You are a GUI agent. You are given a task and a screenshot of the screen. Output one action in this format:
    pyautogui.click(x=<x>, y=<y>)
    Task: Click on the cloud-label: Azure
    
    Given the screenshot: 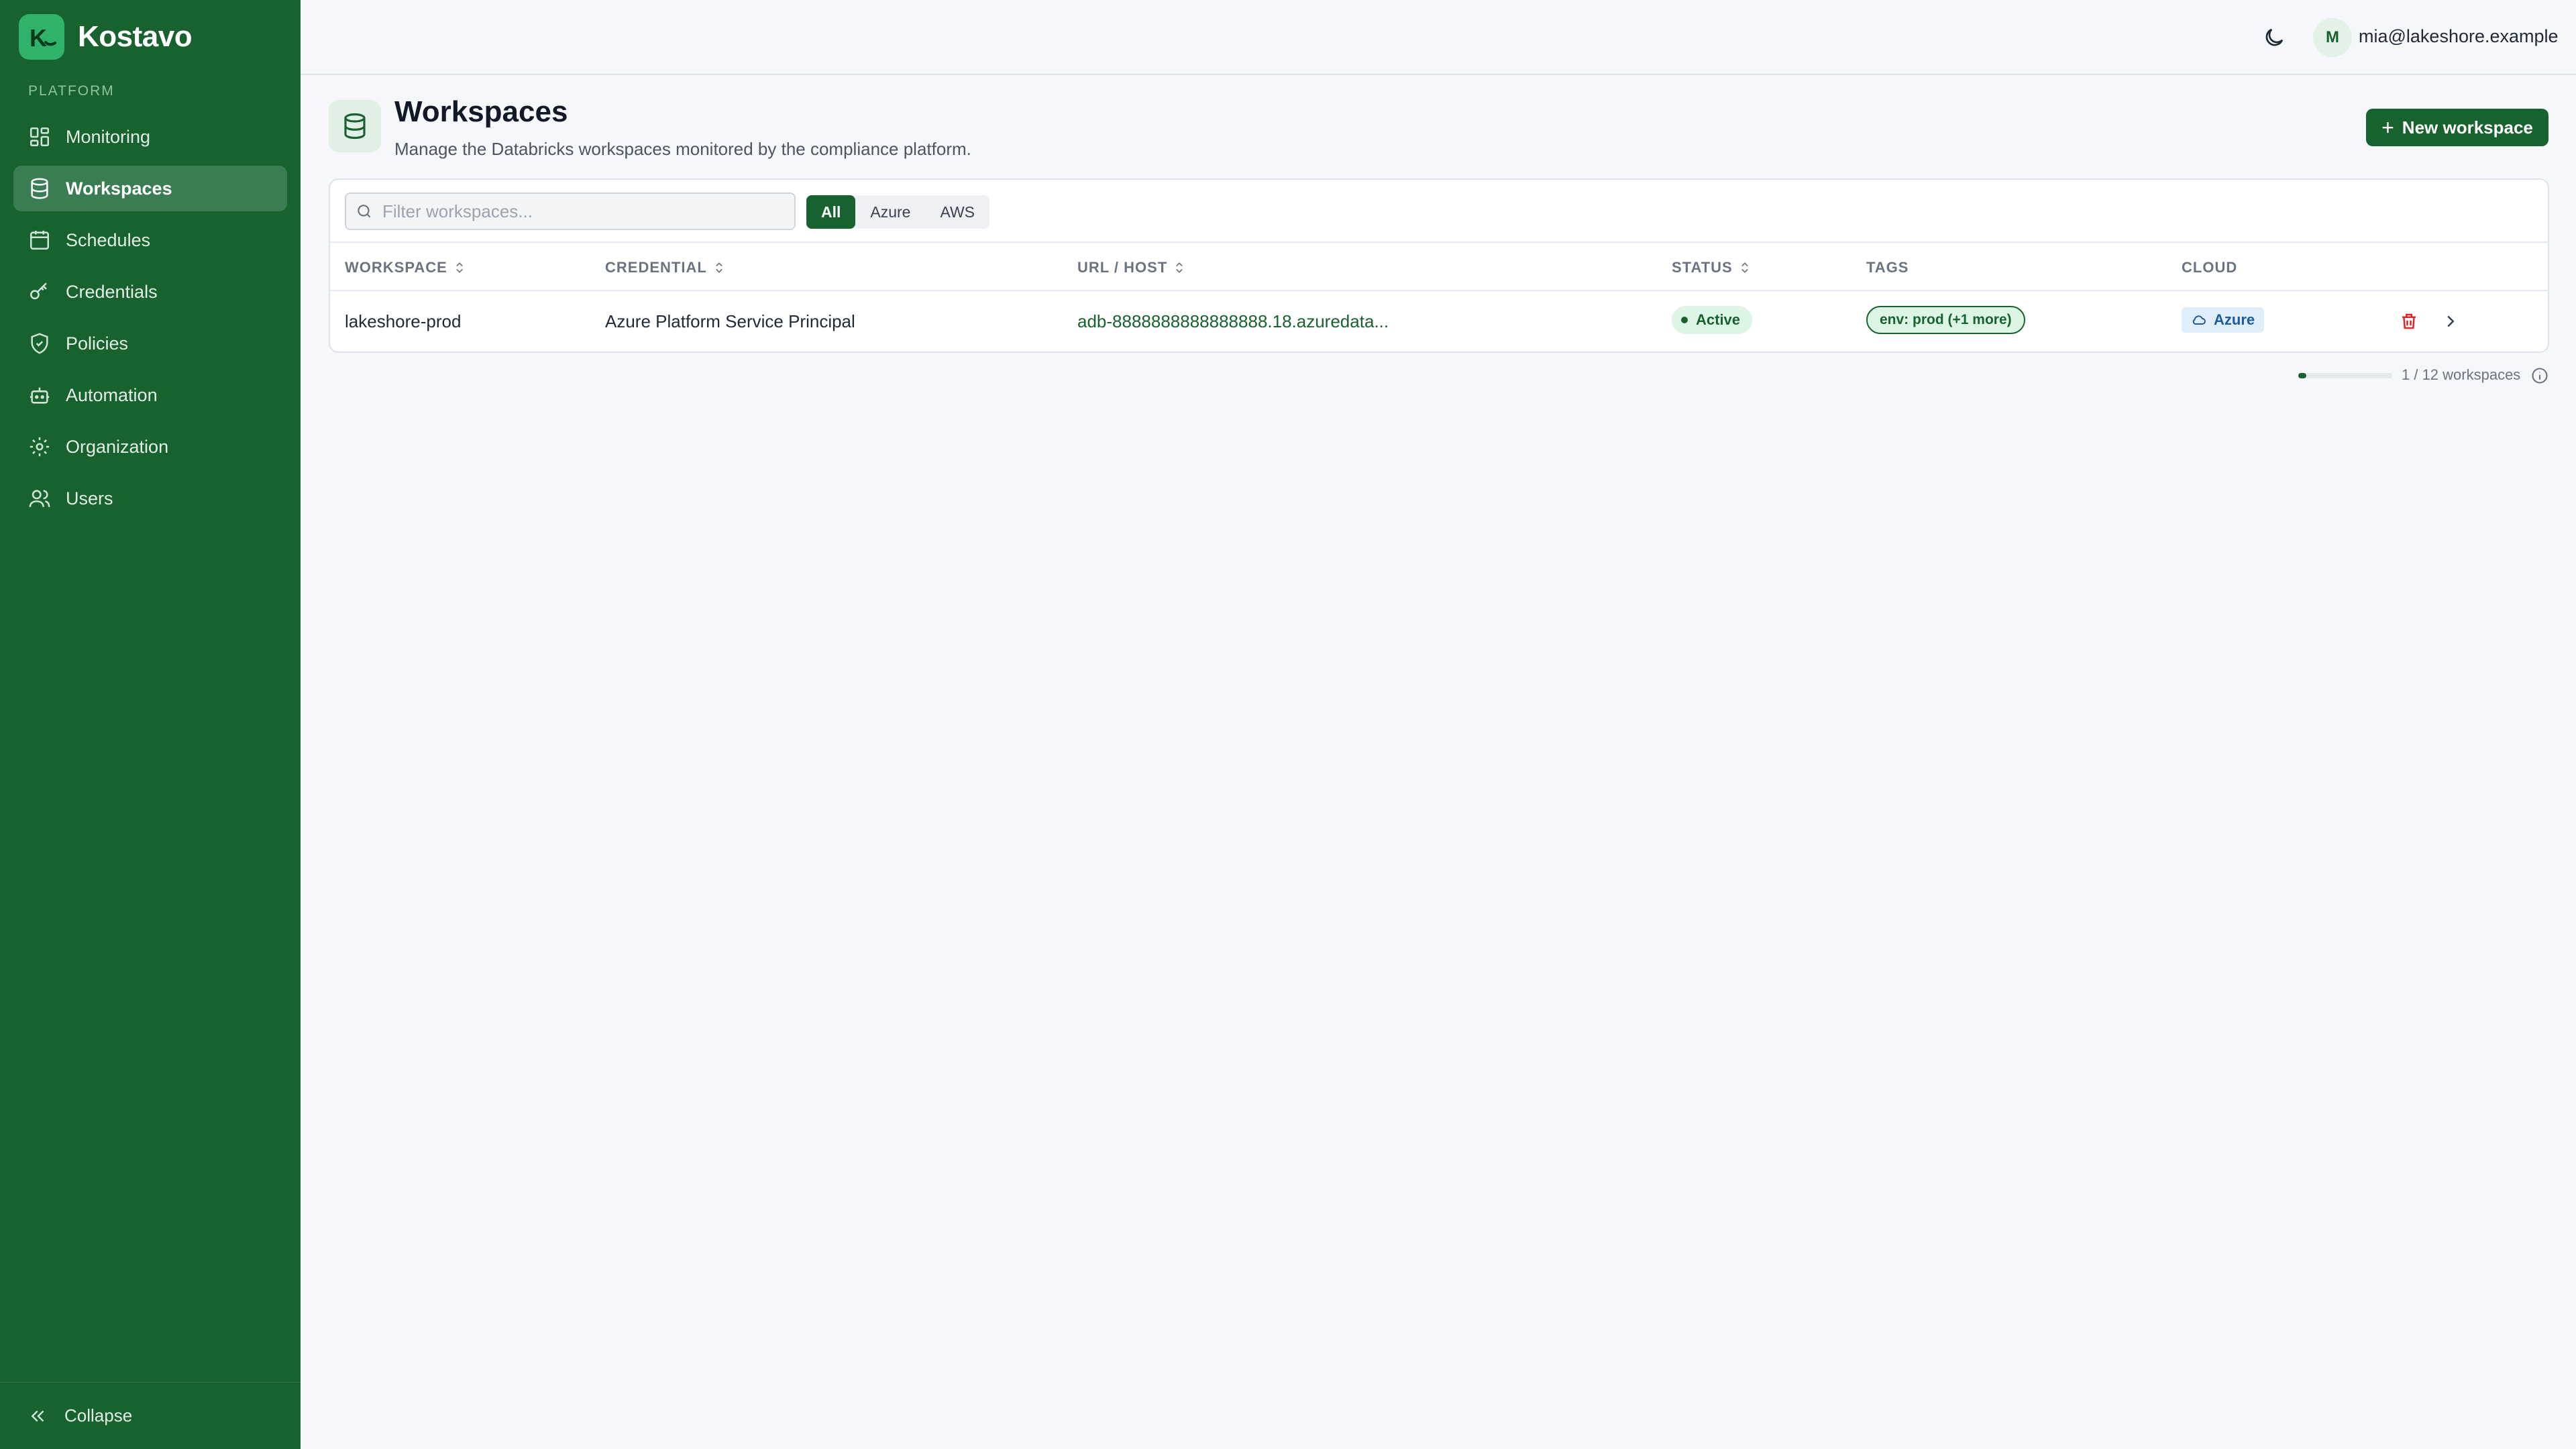 What is the action you would take?
    pyautogui.click(x=2234, y=319)
    